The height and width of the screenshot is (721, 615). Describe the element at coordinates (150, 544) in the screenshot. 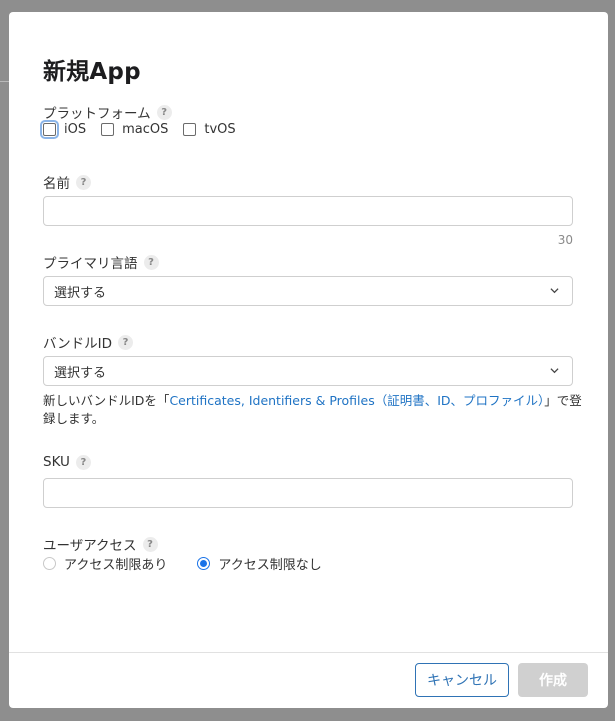

I see `user-access-help-icon: ?` at that location.